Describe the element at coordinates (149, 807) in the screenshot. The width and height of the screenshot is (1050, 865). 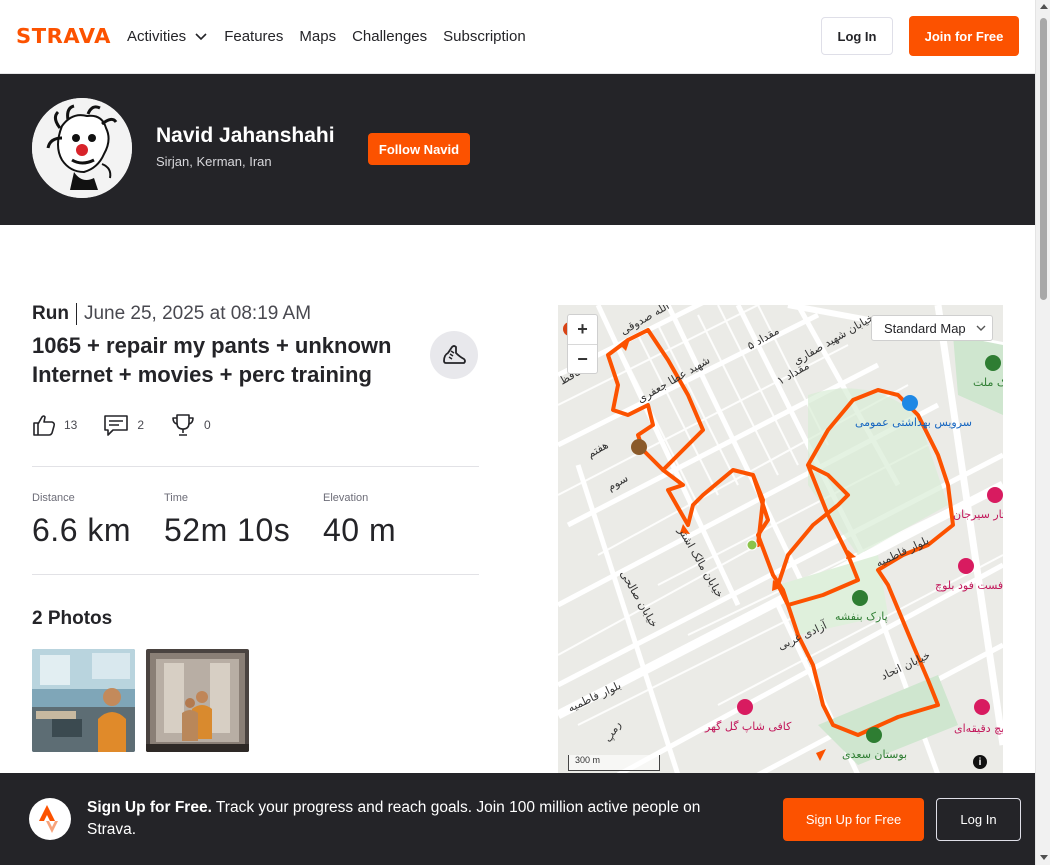
I see `signup-message-bold: Sign Up for Free.` at that location.